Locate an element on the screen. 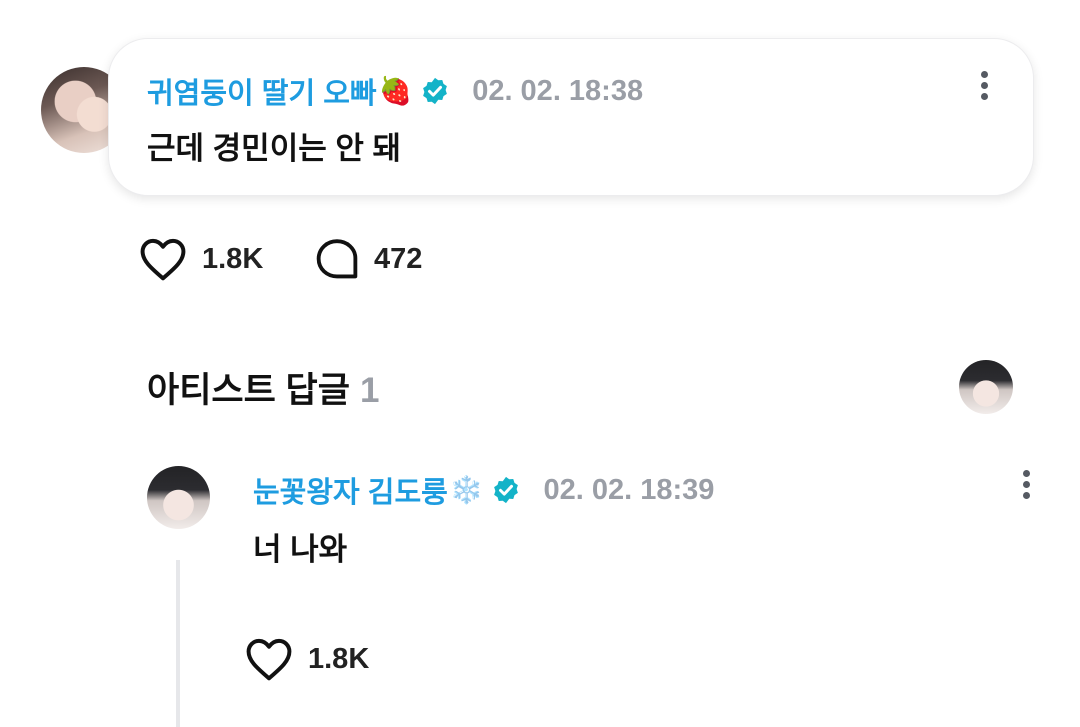  artist-reply-header: 눈꽃왕자 김도룽 ❄️ 02. 02. 18:39 is located at coordinates (483, 490).